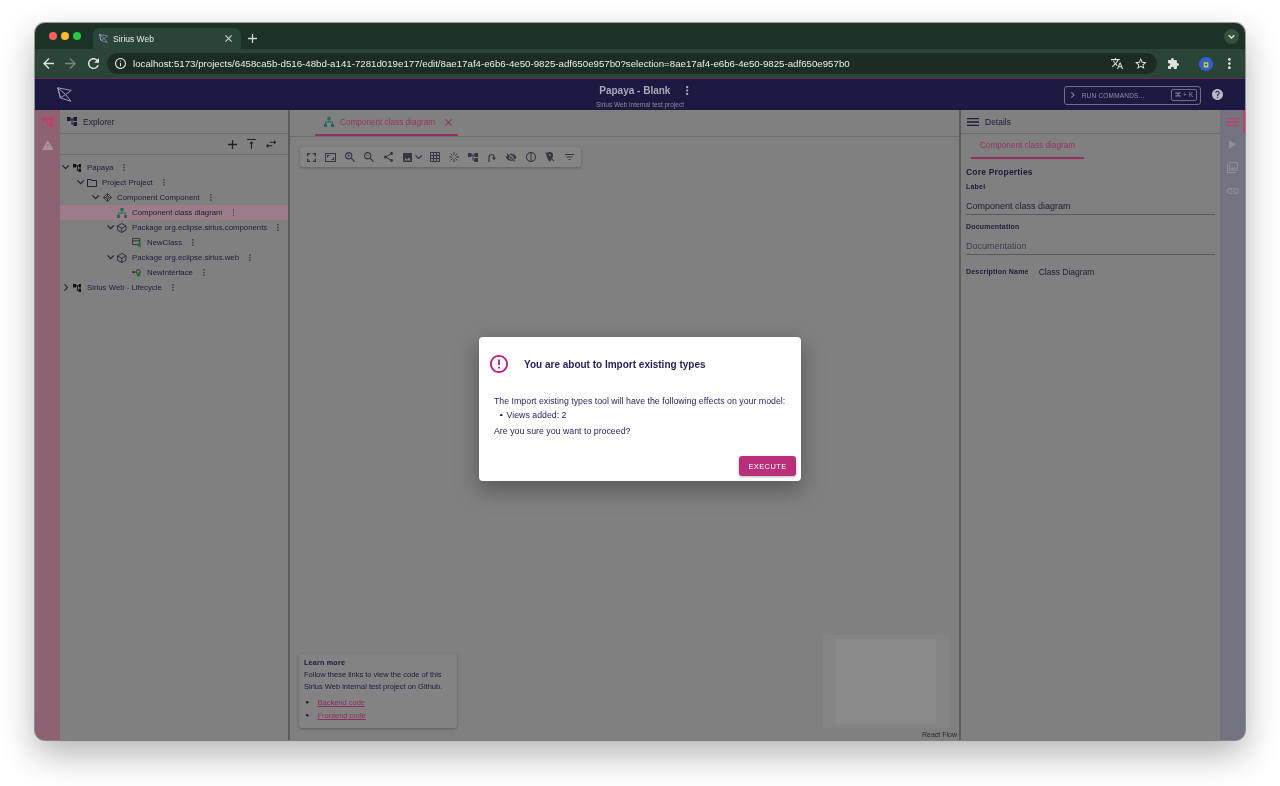 The width and height of the screenshot is (1280, 786). What do you see at coordinates (635, 90) in the screenshot?
I see `project-title: Papaya - Blank` at bounding box center [635, 90].